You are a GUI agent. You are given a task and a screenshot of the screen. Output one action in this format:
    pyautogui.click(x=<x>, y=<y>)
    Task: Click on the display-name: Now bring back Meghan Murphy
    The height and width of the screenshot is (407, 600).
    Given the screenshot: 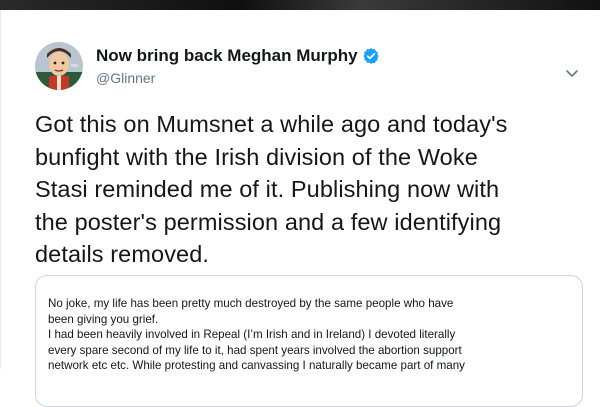 What is the action you would take?
    pyautogui.click(x=227, y=56)
    